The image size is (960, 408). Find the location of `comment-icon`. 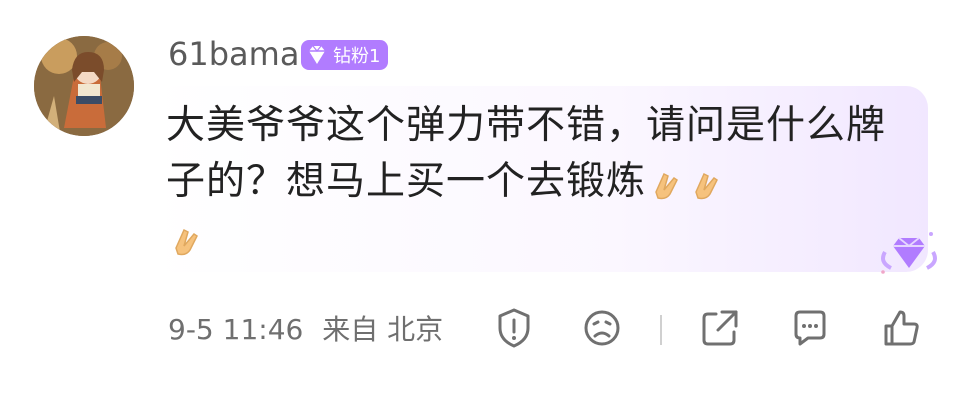

comment-icon is located at coordinates (810, 328).